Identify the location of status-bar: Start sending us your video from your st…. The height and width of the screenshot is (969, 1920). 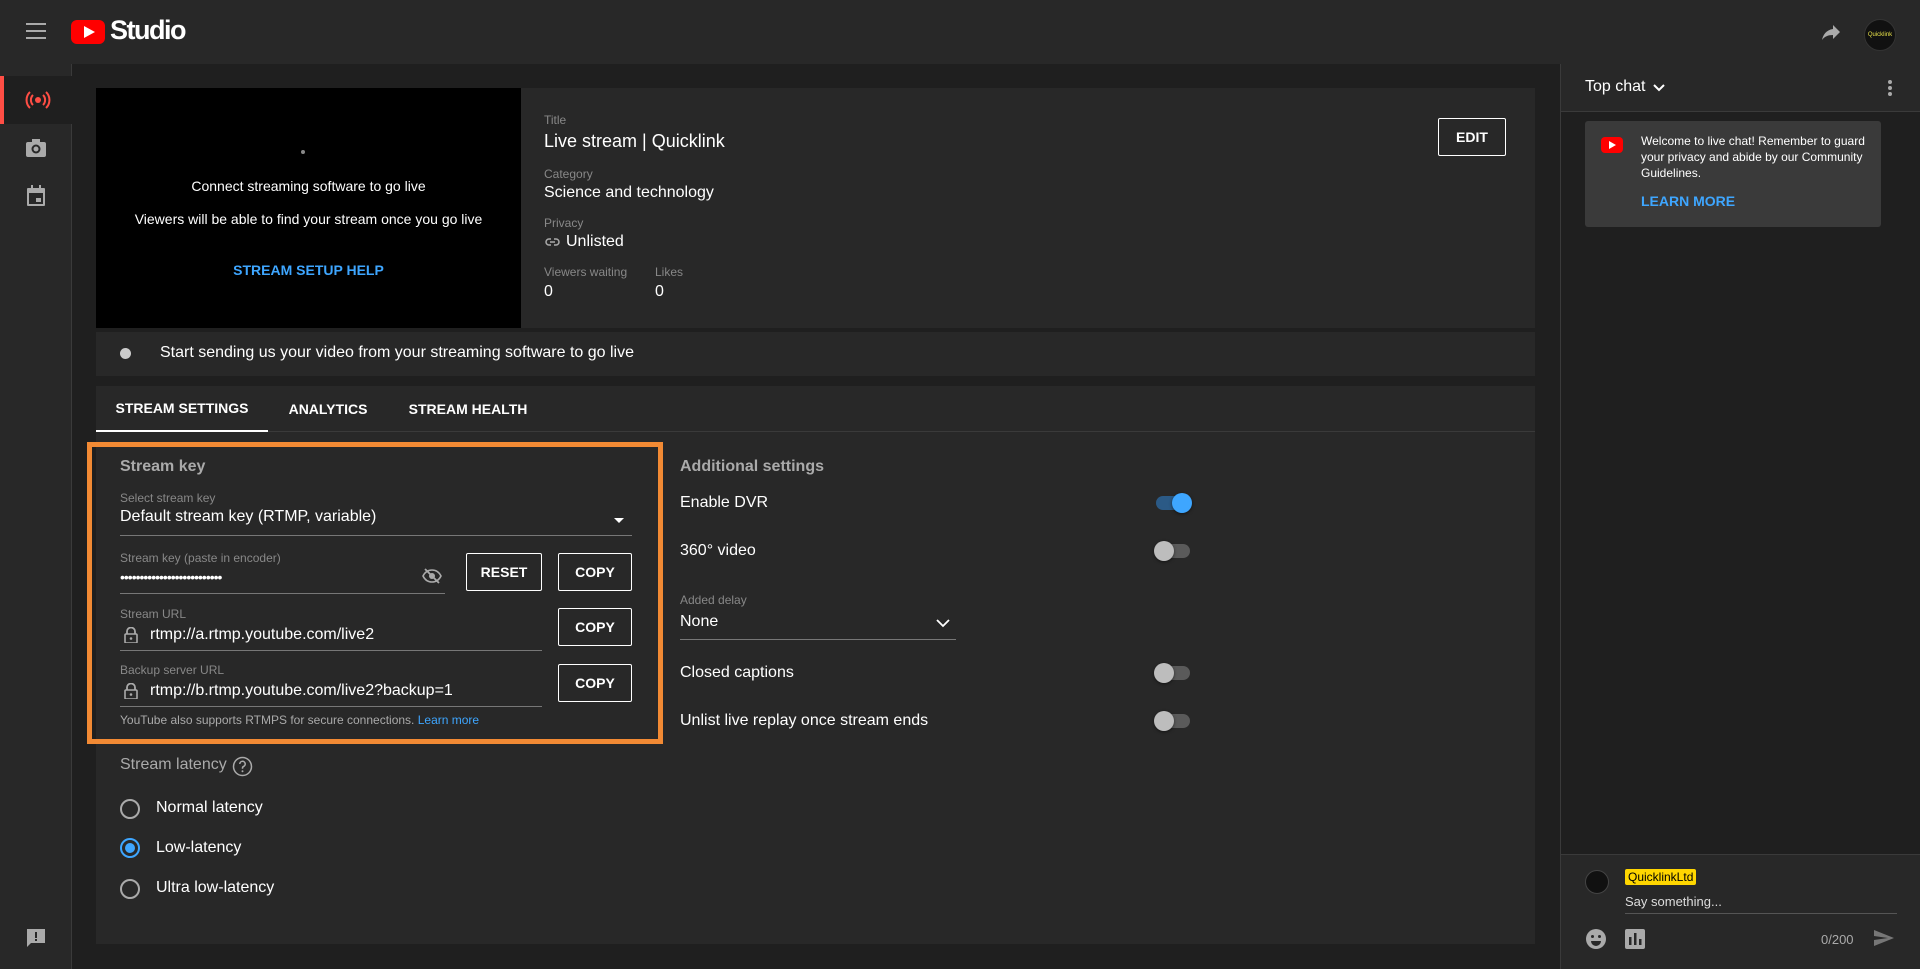
(815, 354).